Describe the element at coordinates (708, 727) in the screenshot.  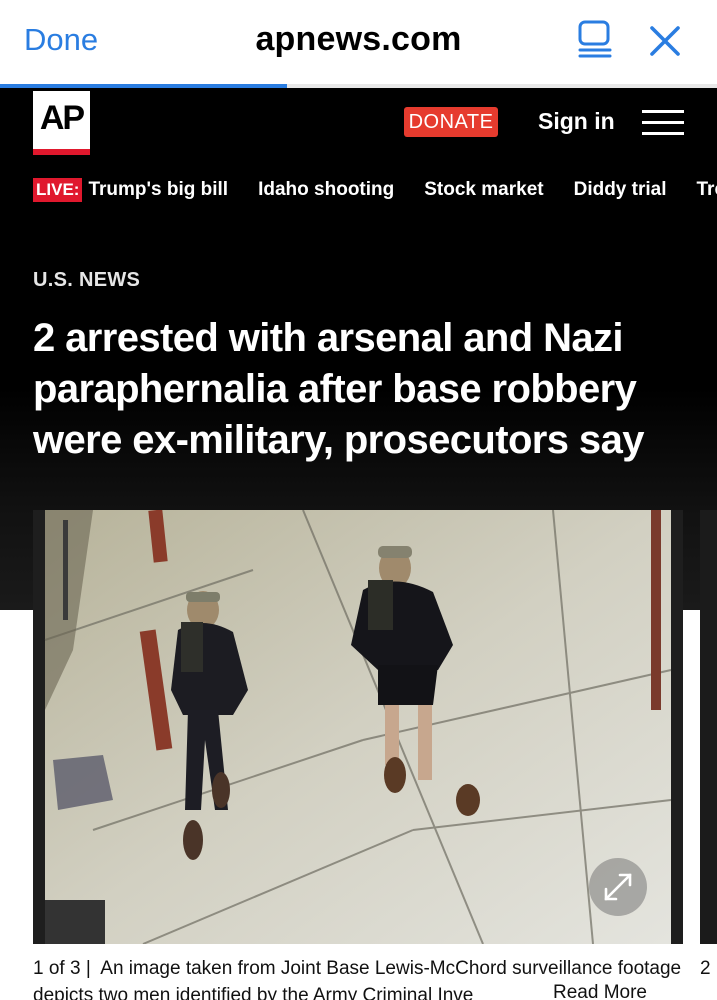
I see `next-photo-preview` at that location.